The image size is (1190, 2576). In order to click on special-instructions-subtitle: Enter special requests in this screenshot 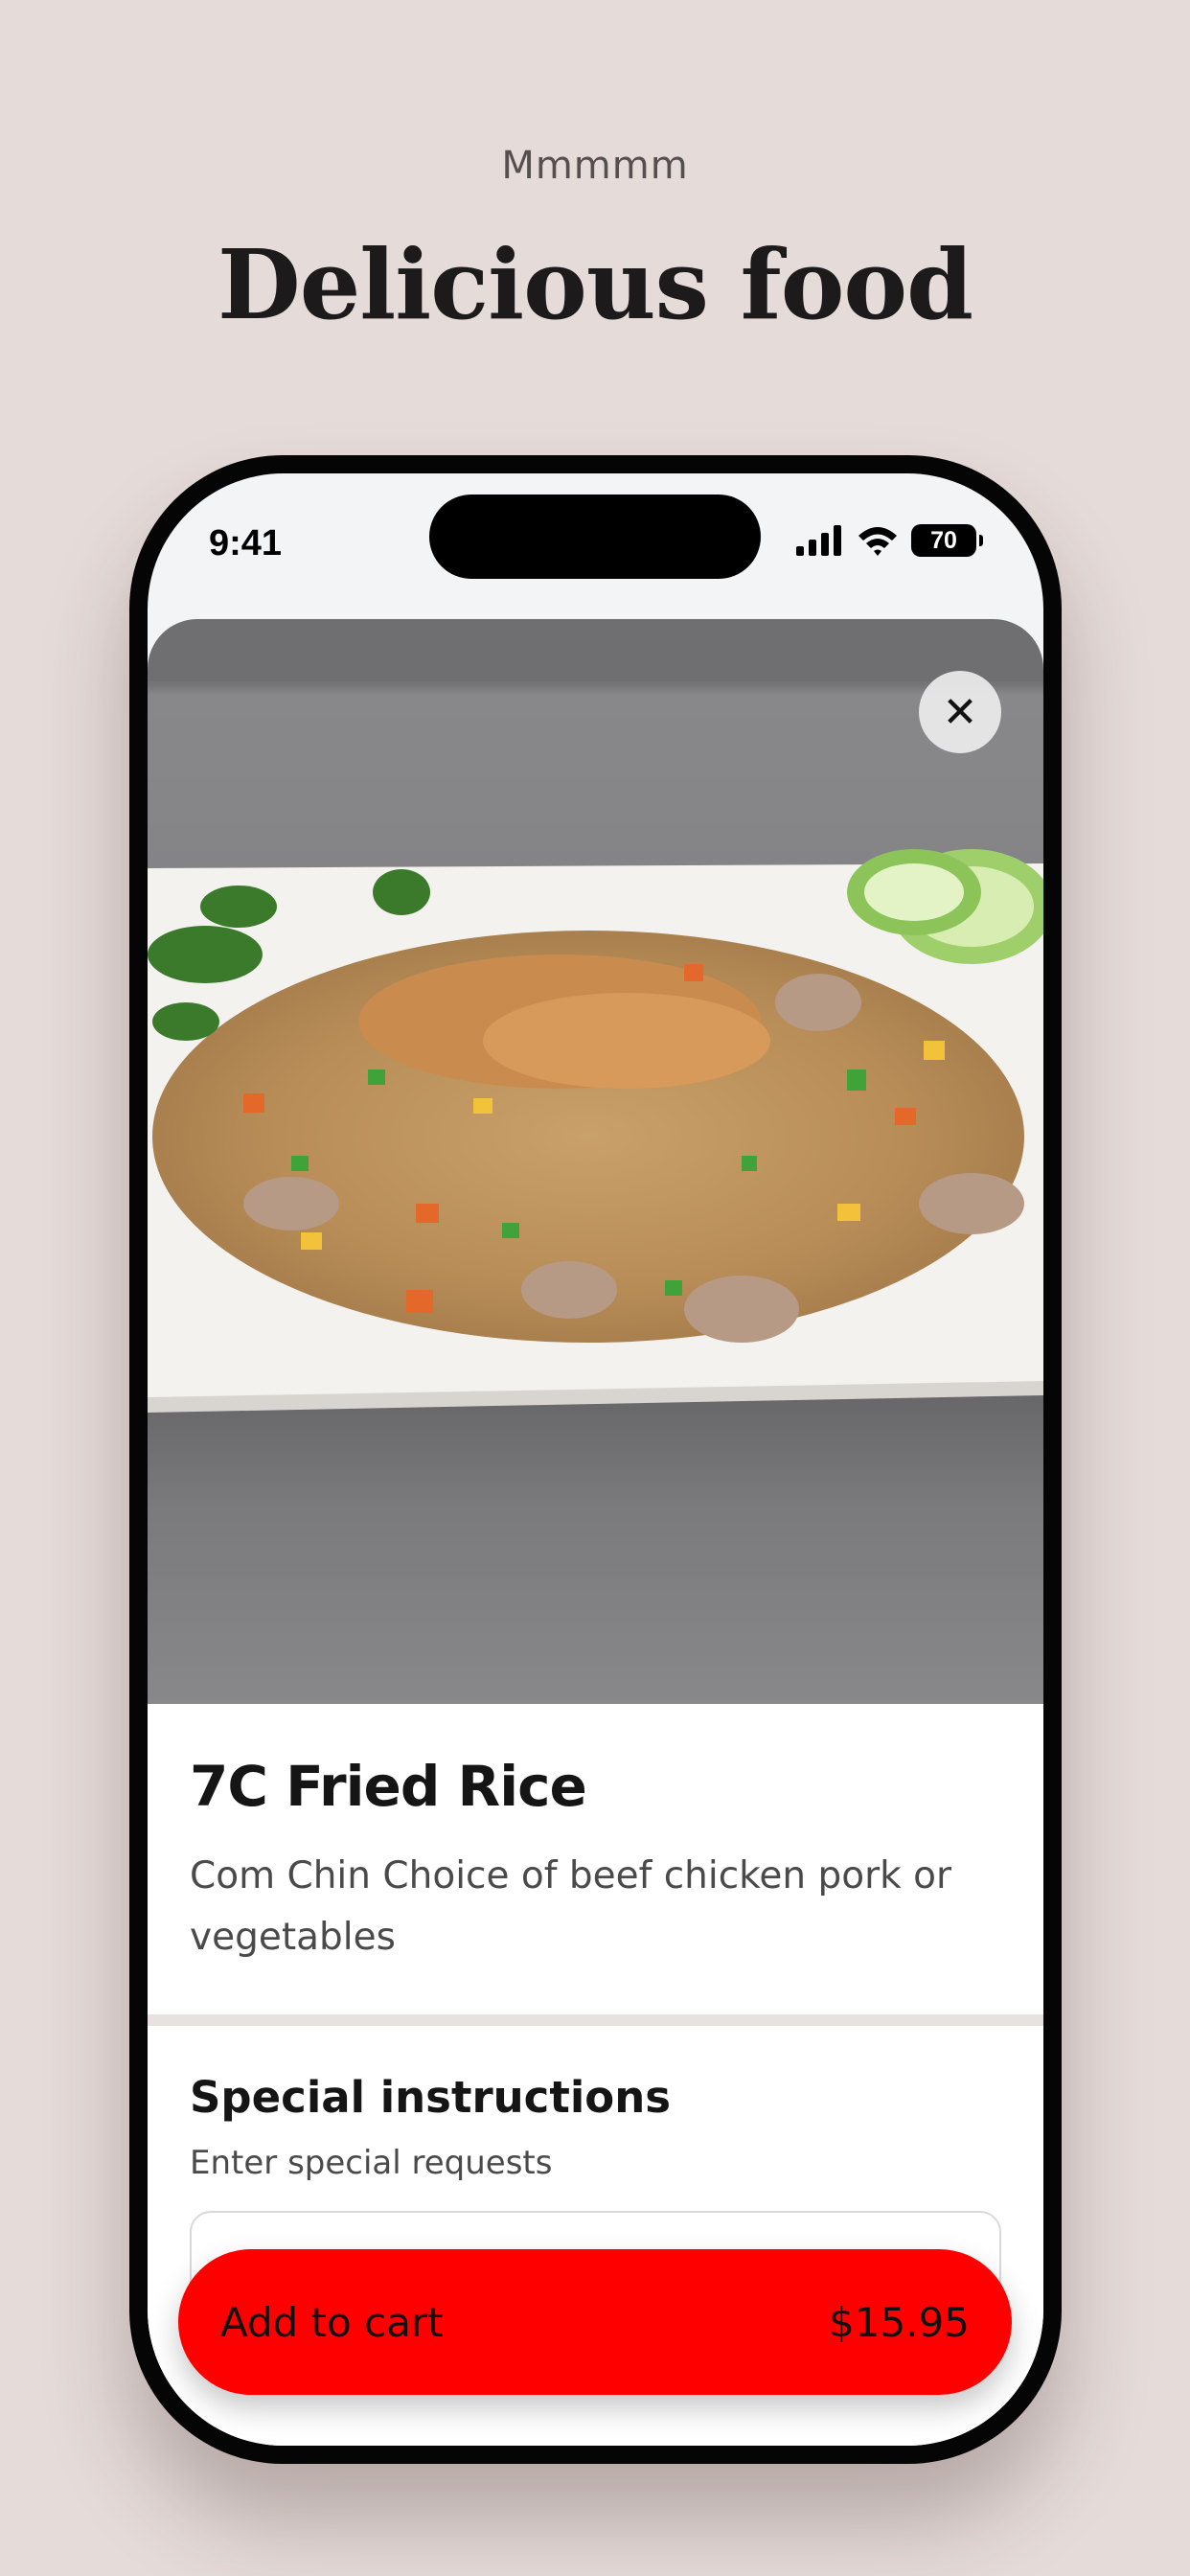, I will do `click(372, 2163)`.